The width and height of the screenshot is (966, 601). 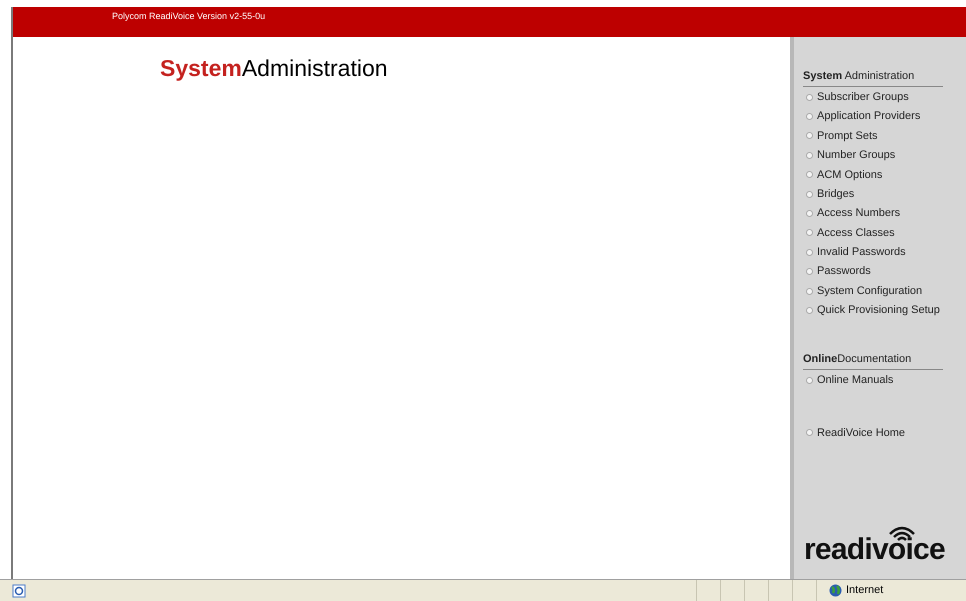 What do you see at coordinates (884, 291) in the screenshot?
I see `nav-link: System Configuration` at bounding box center [884, 291].